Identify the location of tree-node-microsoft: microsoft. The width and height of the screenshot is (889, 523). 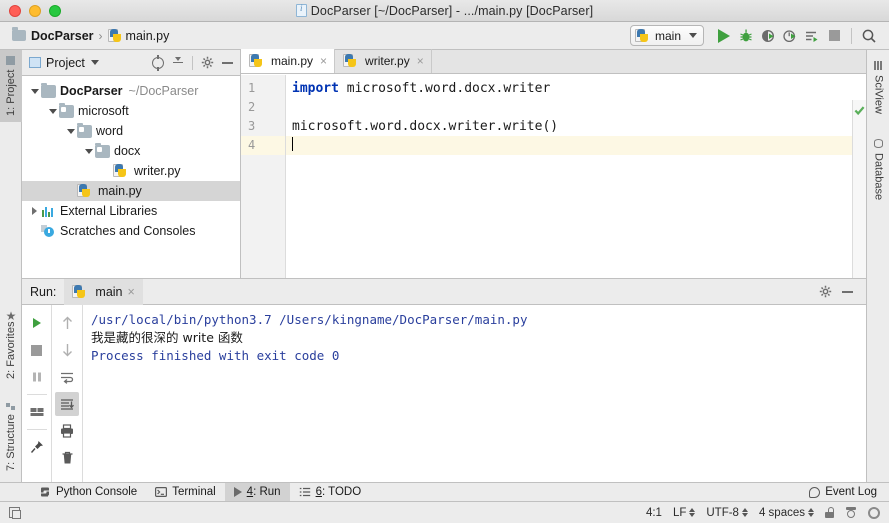
(131, 111).